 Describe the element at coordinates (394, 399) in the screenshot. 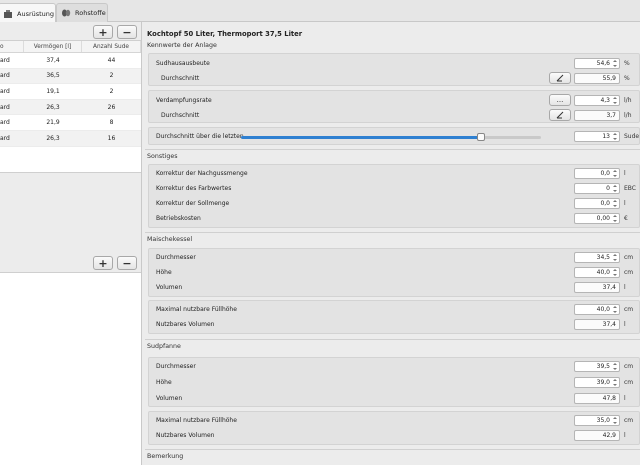

I see `row-sp-volumen: Volumen 47,8 l` at that location.